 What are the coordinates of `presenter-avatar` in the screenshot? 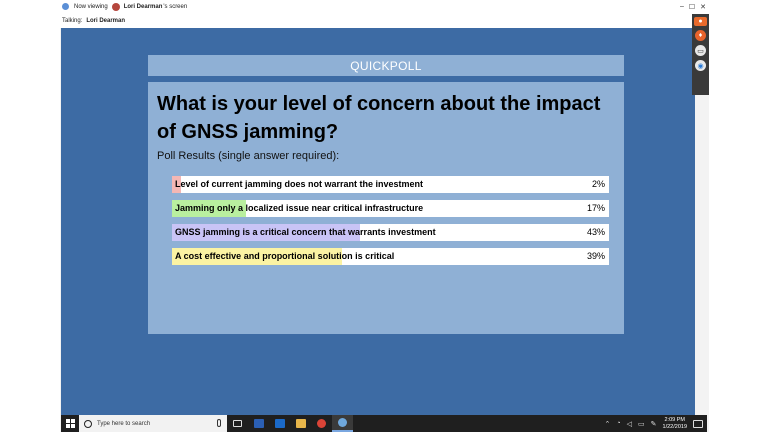 It's located at (115, 6).